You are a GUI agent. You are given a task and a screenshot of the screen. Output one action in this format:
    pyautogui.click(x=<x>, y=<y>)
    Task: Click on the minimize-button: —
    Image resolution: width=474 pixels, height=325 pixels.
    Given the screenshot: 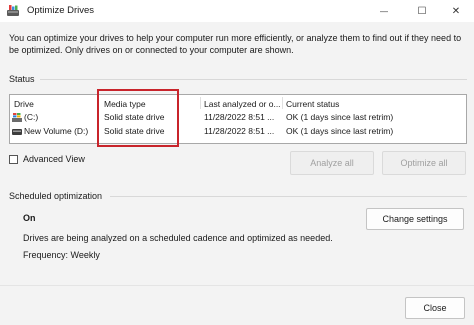 What is the action you would take?
    pyautogui.click(x=384, y=11)
    